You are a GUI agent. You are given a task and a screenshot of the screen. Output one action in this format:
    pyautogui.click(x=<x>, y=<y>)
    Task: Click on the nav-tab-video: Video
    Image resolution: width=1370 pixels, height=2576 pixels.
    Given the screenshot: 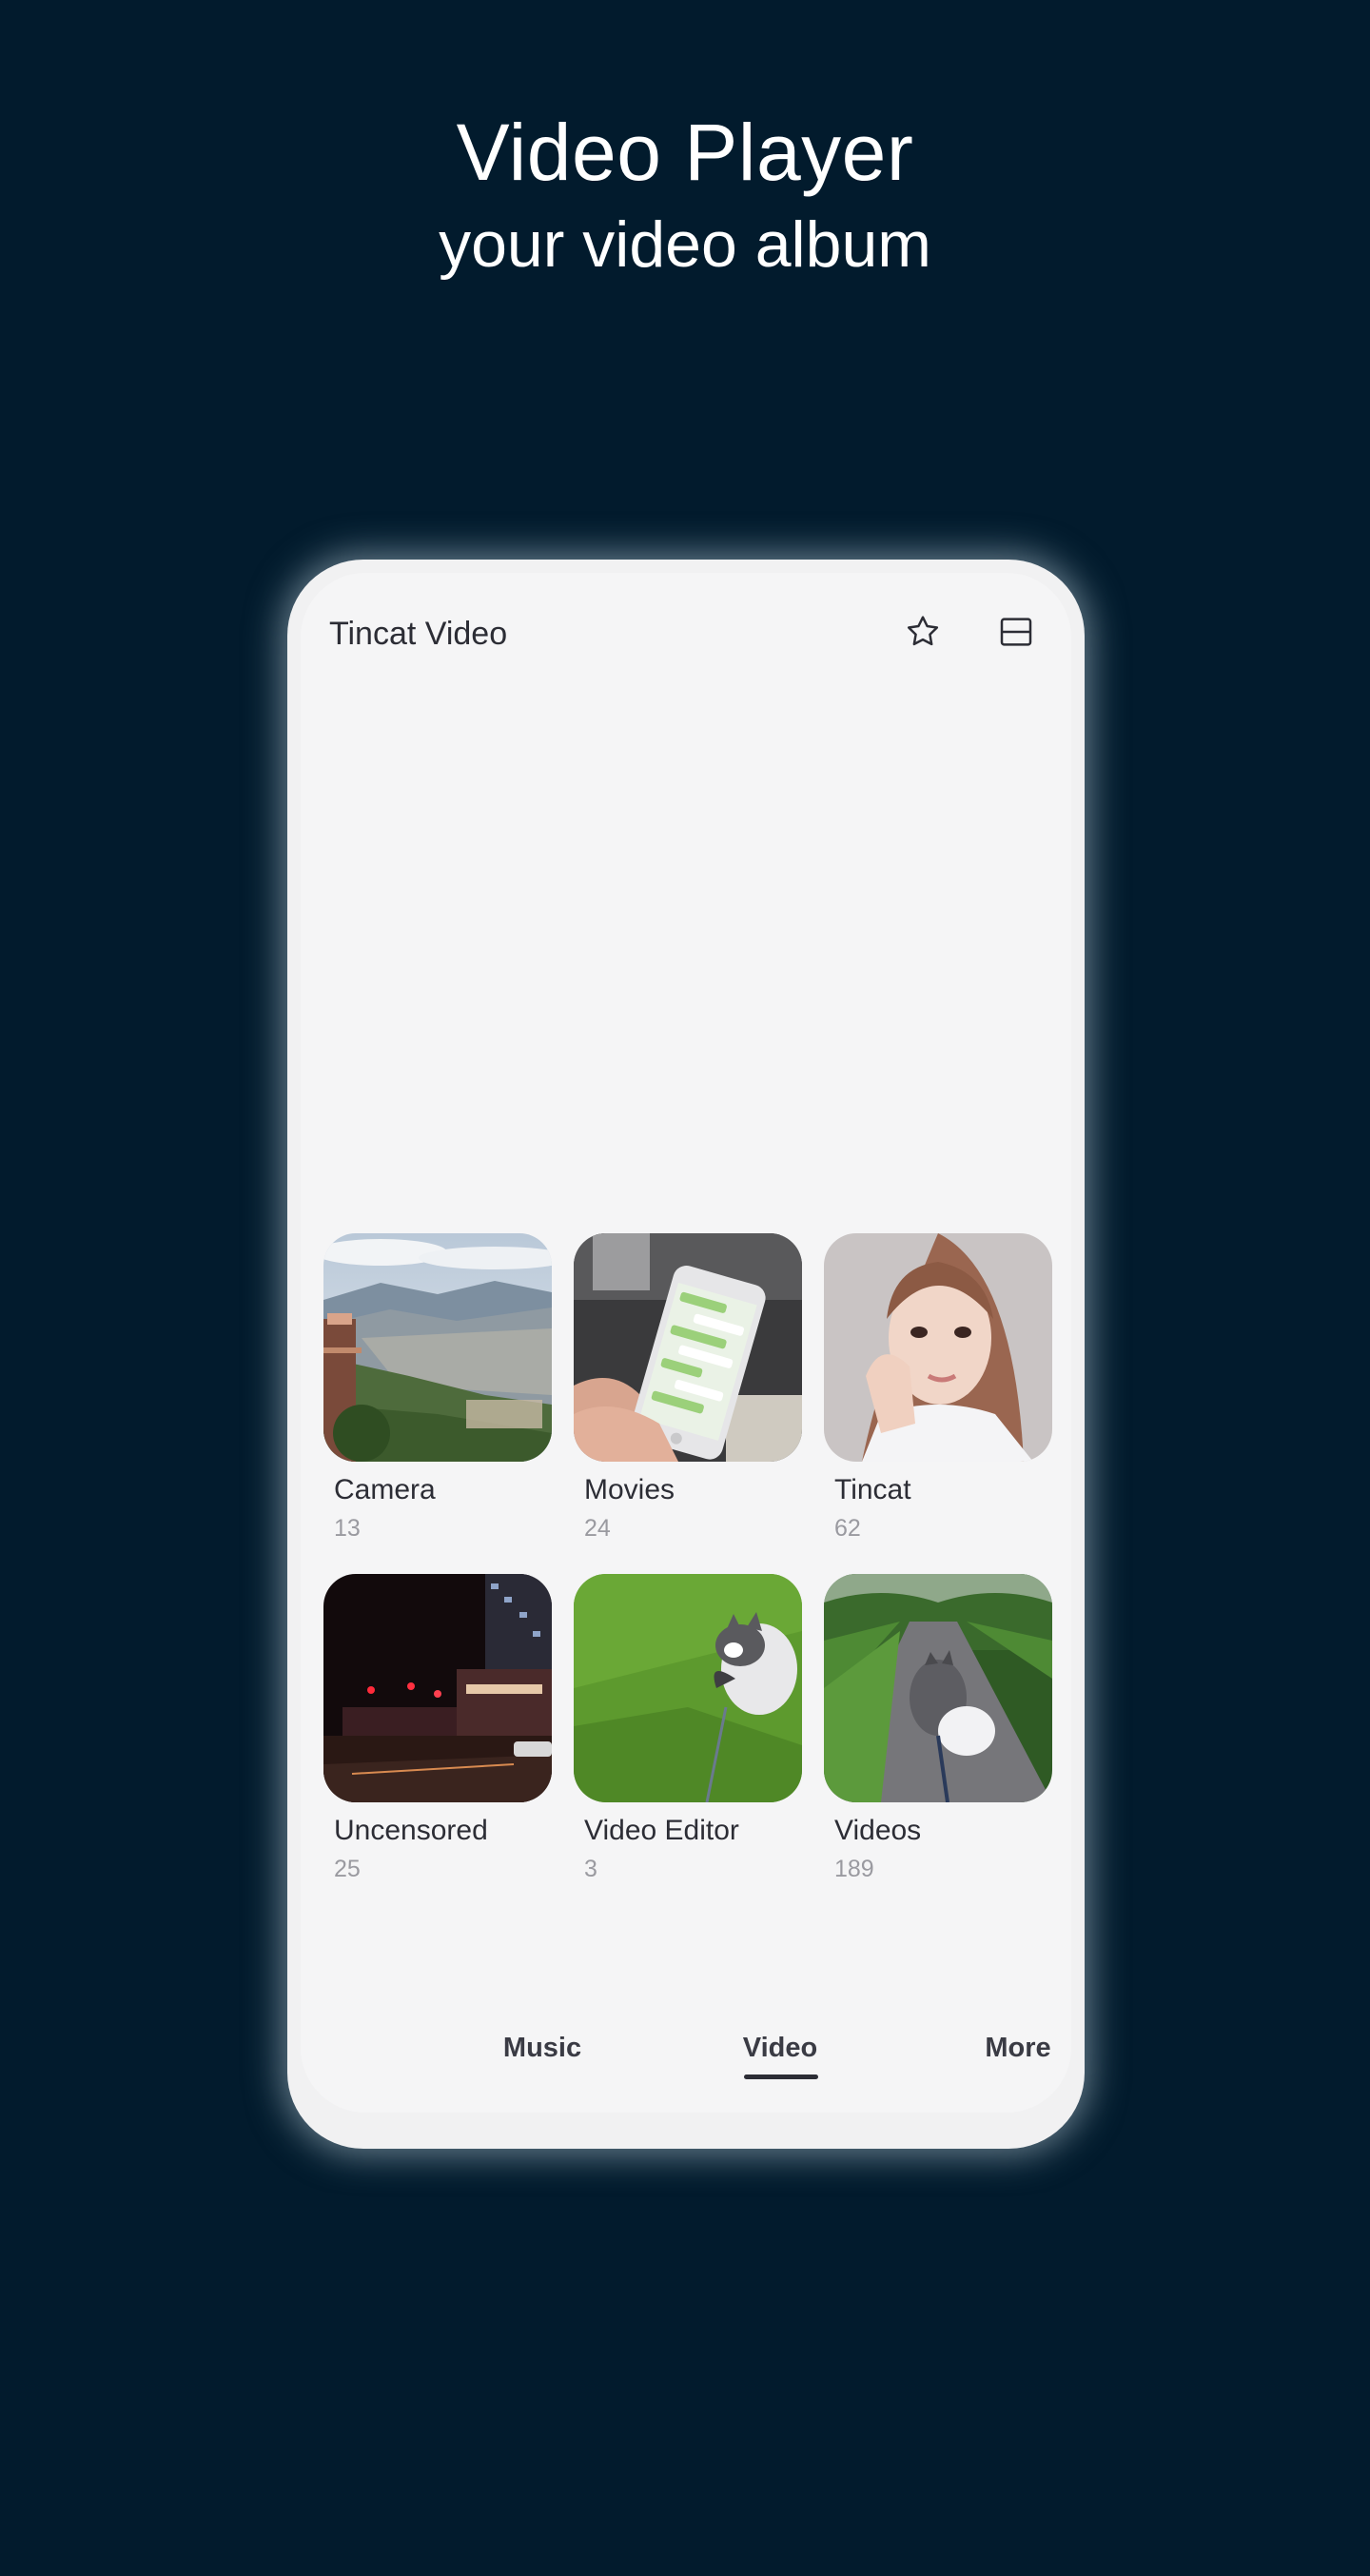 What is the action you would take?
    pyautogui.click(x=780, y=2048)
    